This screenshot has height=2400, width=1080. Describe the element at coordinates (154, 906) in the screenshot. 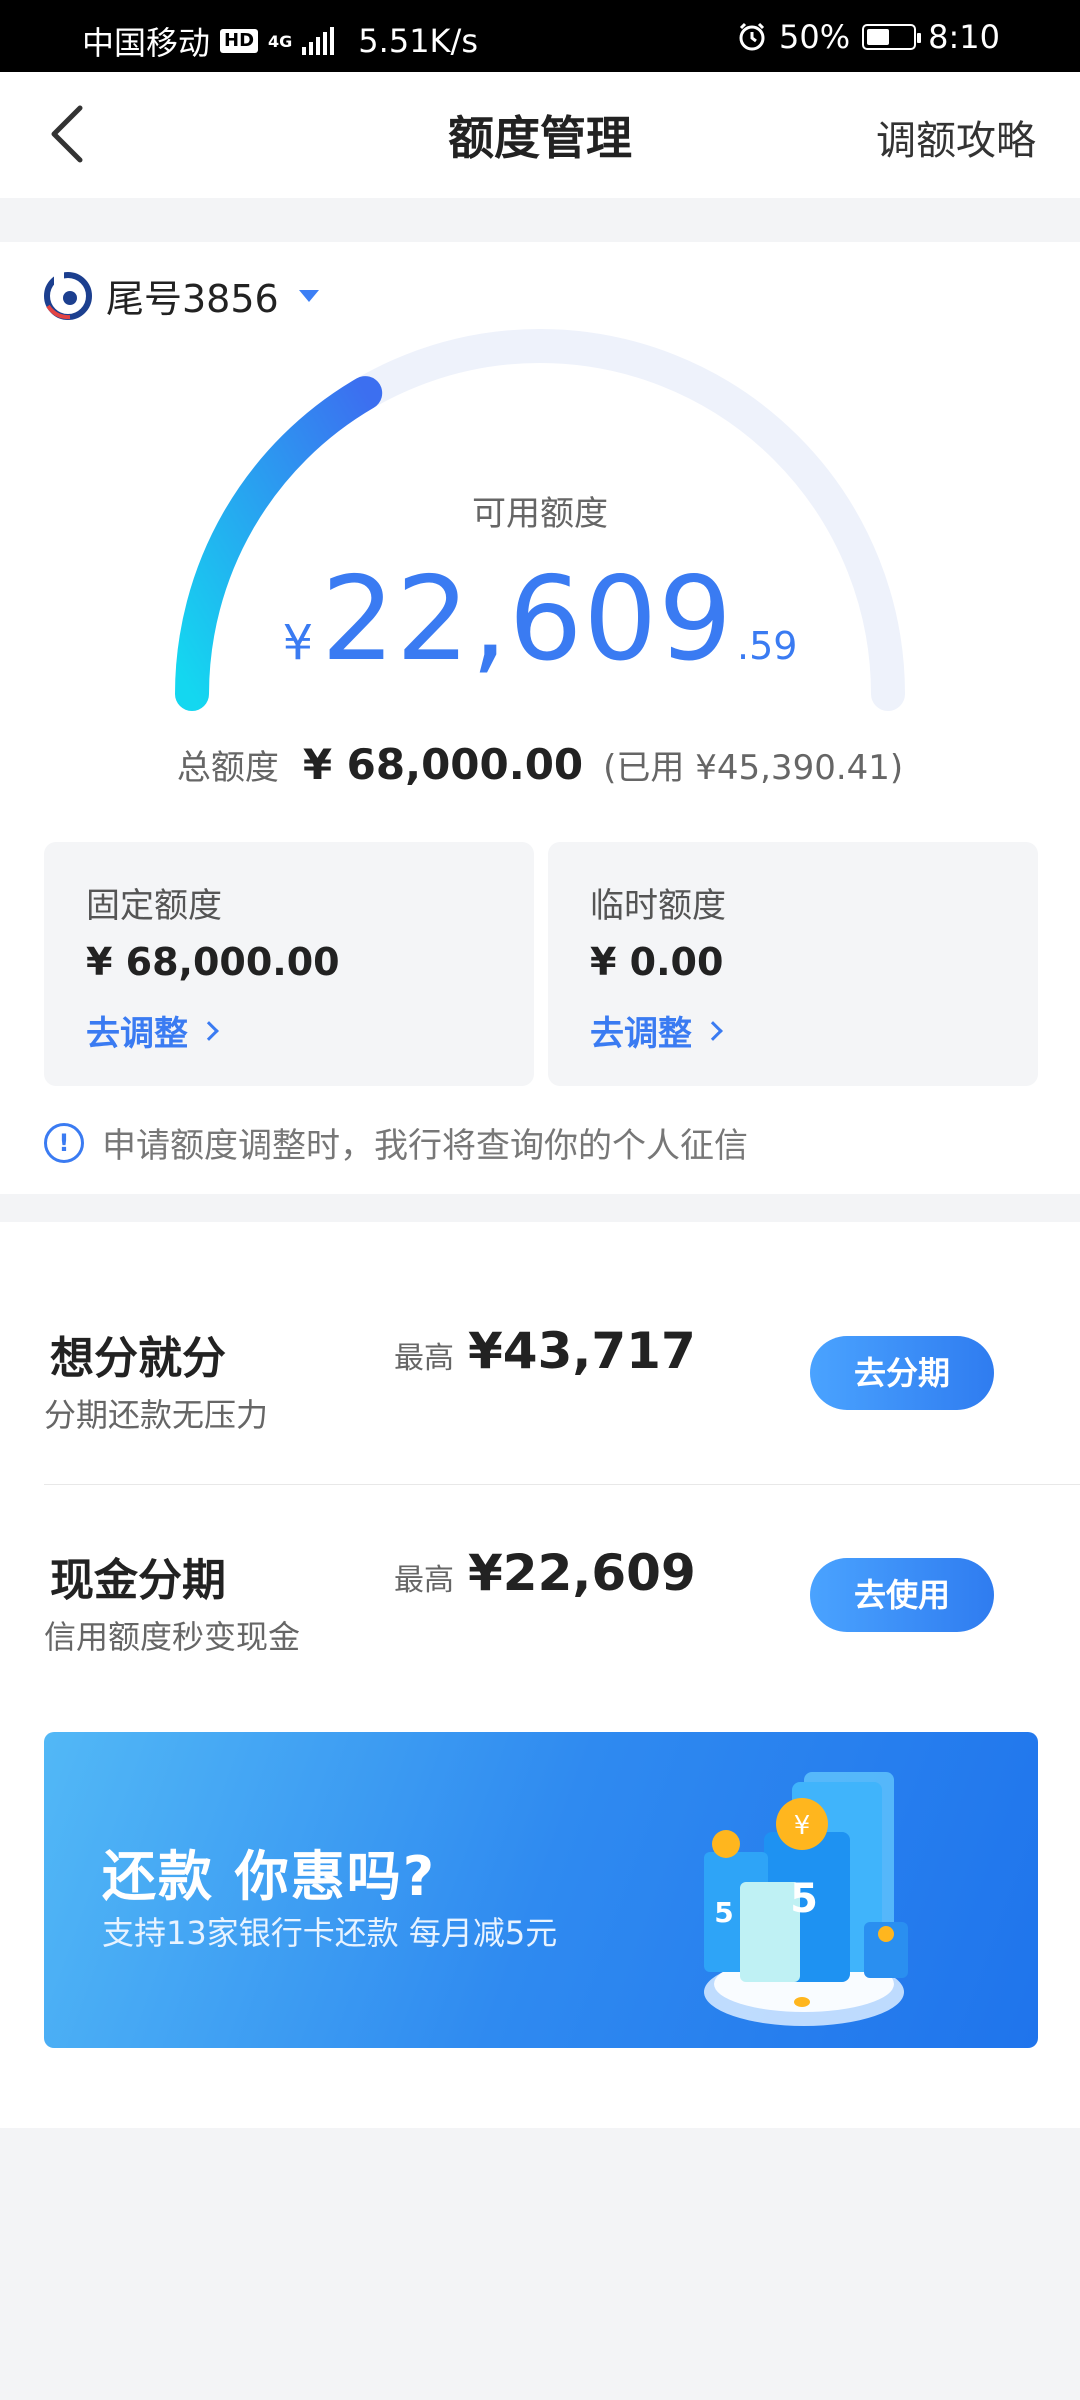

I see `fixed-limit-title: 固定额度` at that location.